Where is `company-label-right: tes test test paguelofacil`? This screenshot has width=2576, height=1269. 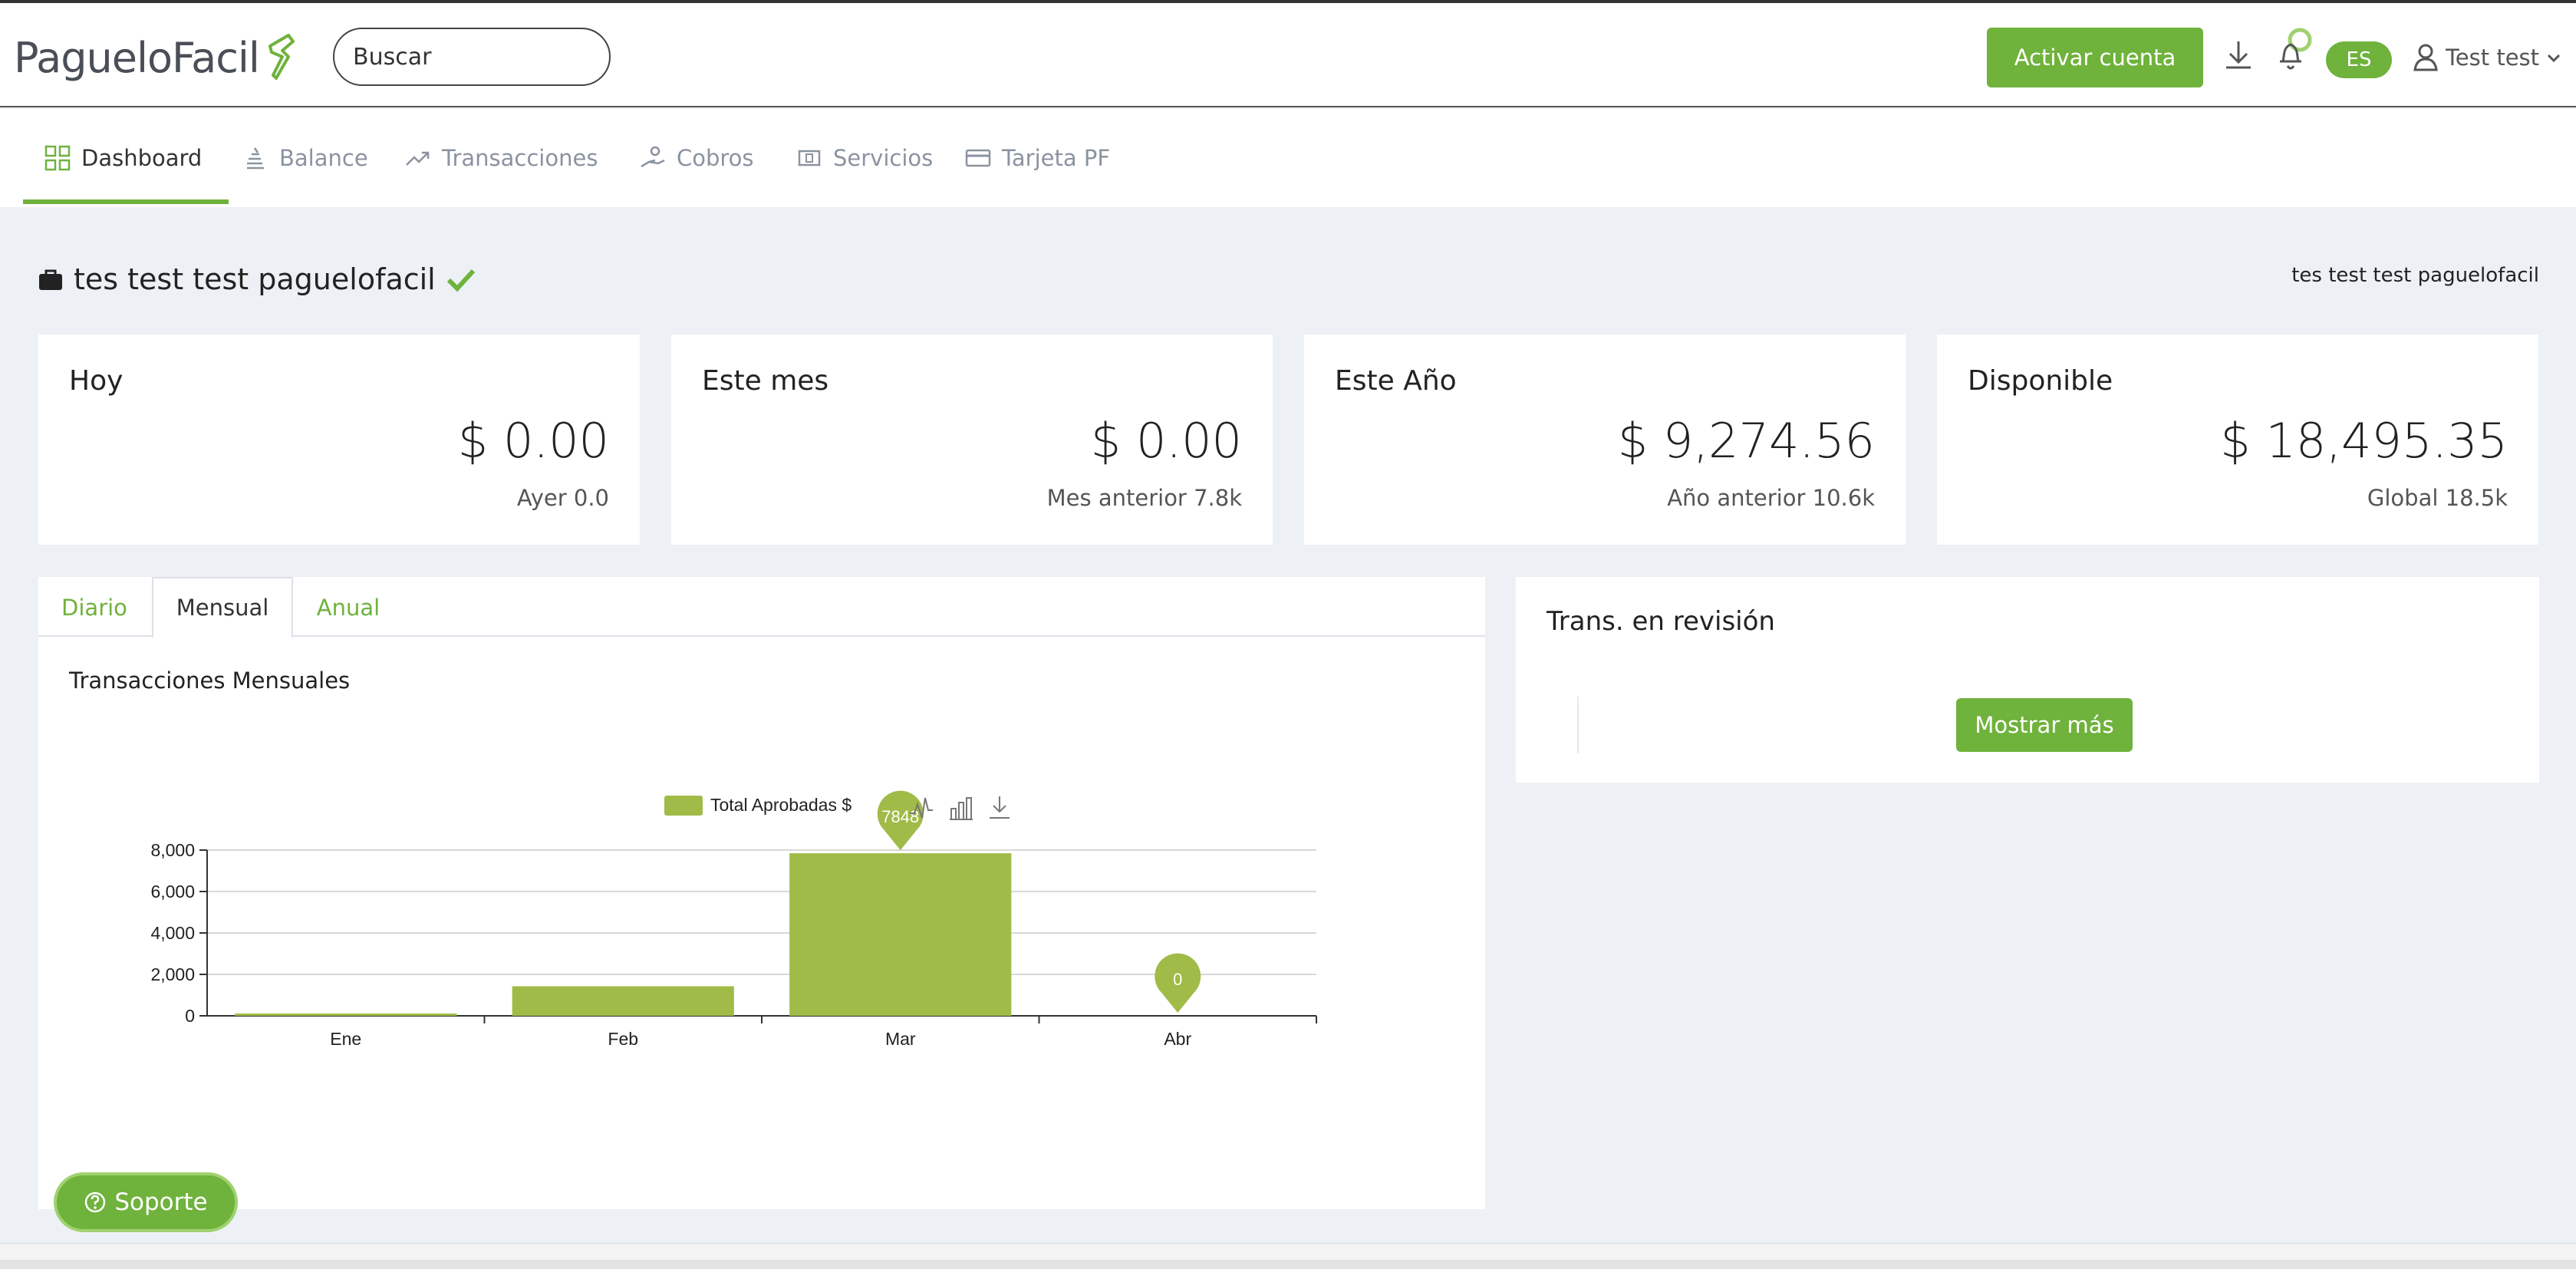 company-label-right: tes test test paguelofacil is located at coordinates (2415, 276).